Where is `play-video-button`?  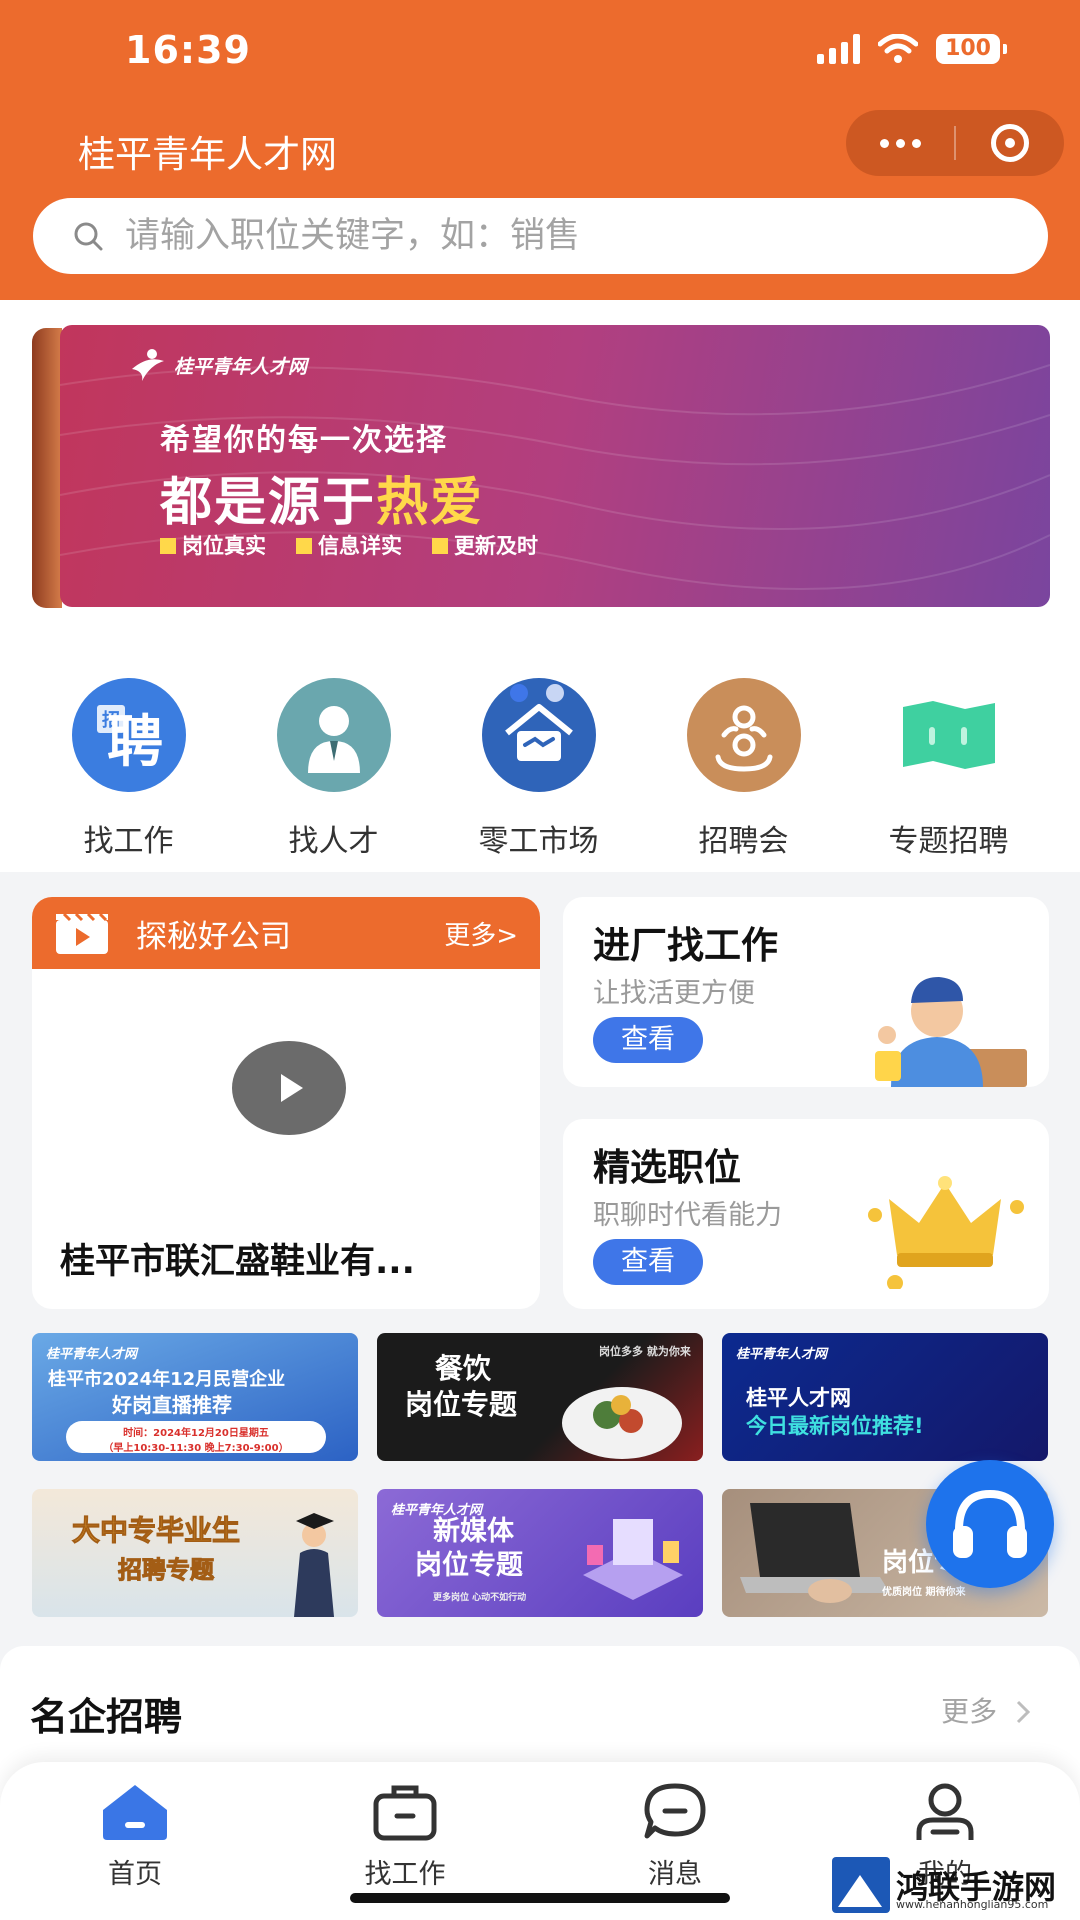
play-video-button is located at coordinates (289, 1088).